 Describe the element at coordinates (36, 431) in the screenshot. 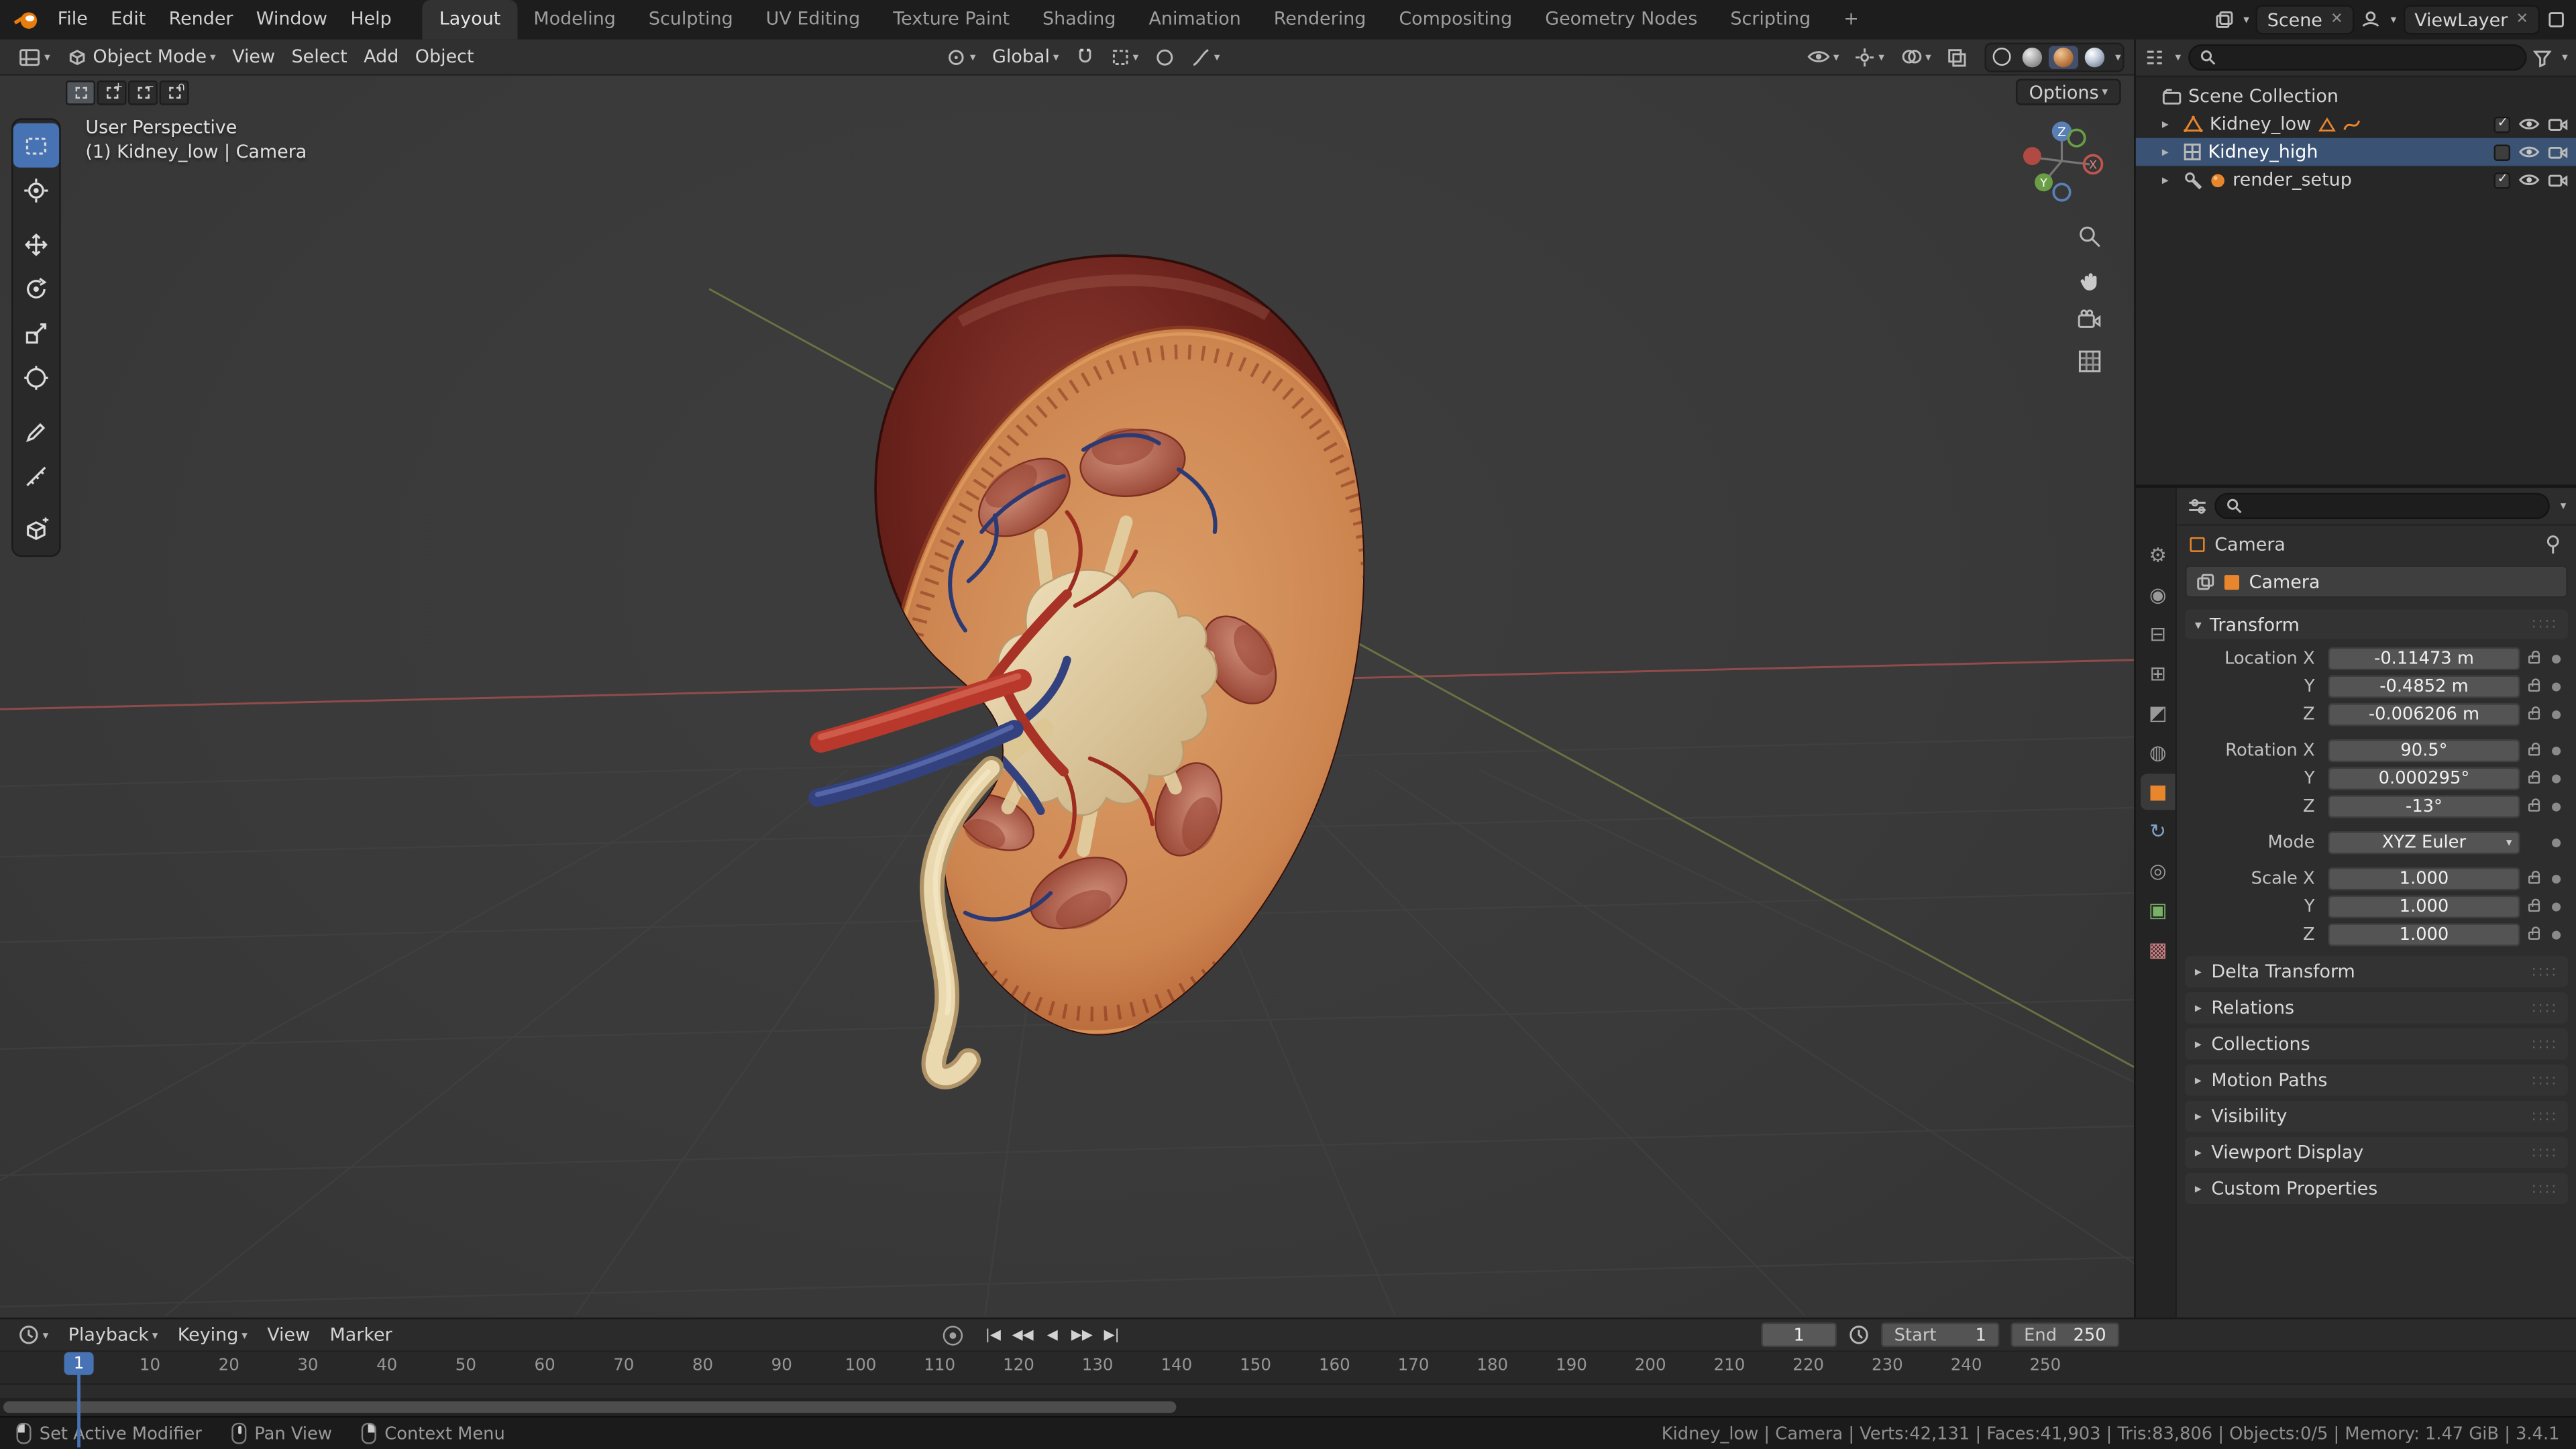

I see `tool-annotate` at that location.